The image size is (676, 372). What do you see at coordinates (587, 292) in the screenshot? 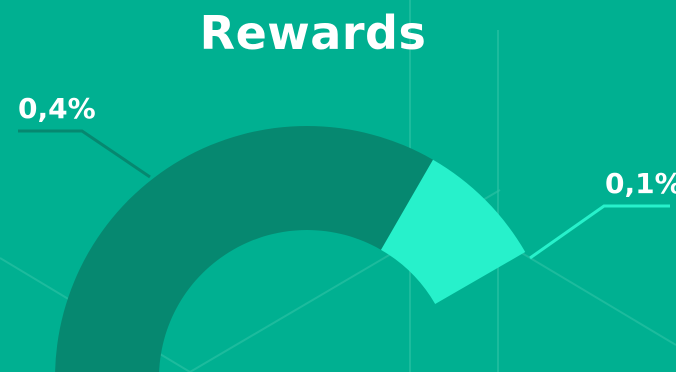
I see `decor-line` at bounding box center [587, 292].